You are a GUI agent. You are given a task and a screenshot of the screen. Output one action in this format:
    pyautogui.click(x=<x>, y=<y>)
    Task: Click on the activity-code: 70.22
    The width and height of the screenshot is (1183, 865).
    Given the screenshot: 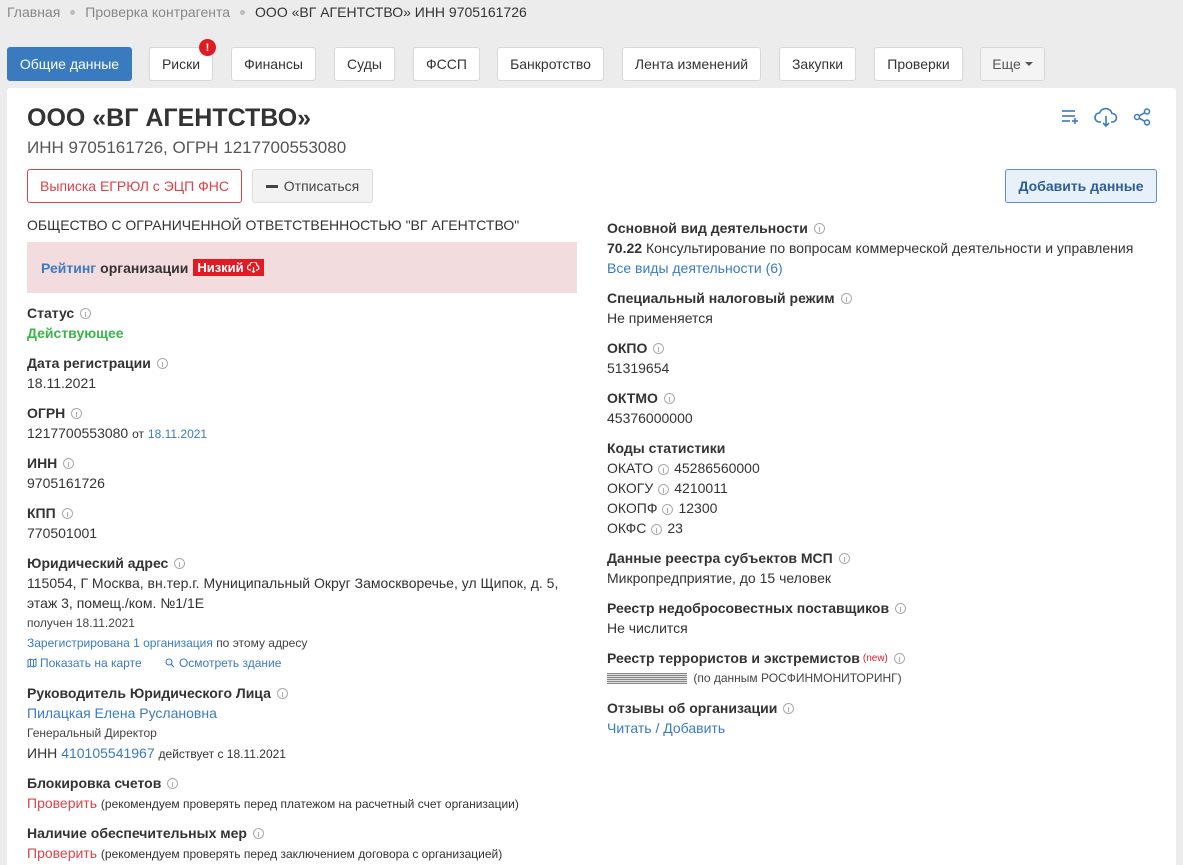 What is the action you would take?
    pyautogui.click(x=625, y=248)
    